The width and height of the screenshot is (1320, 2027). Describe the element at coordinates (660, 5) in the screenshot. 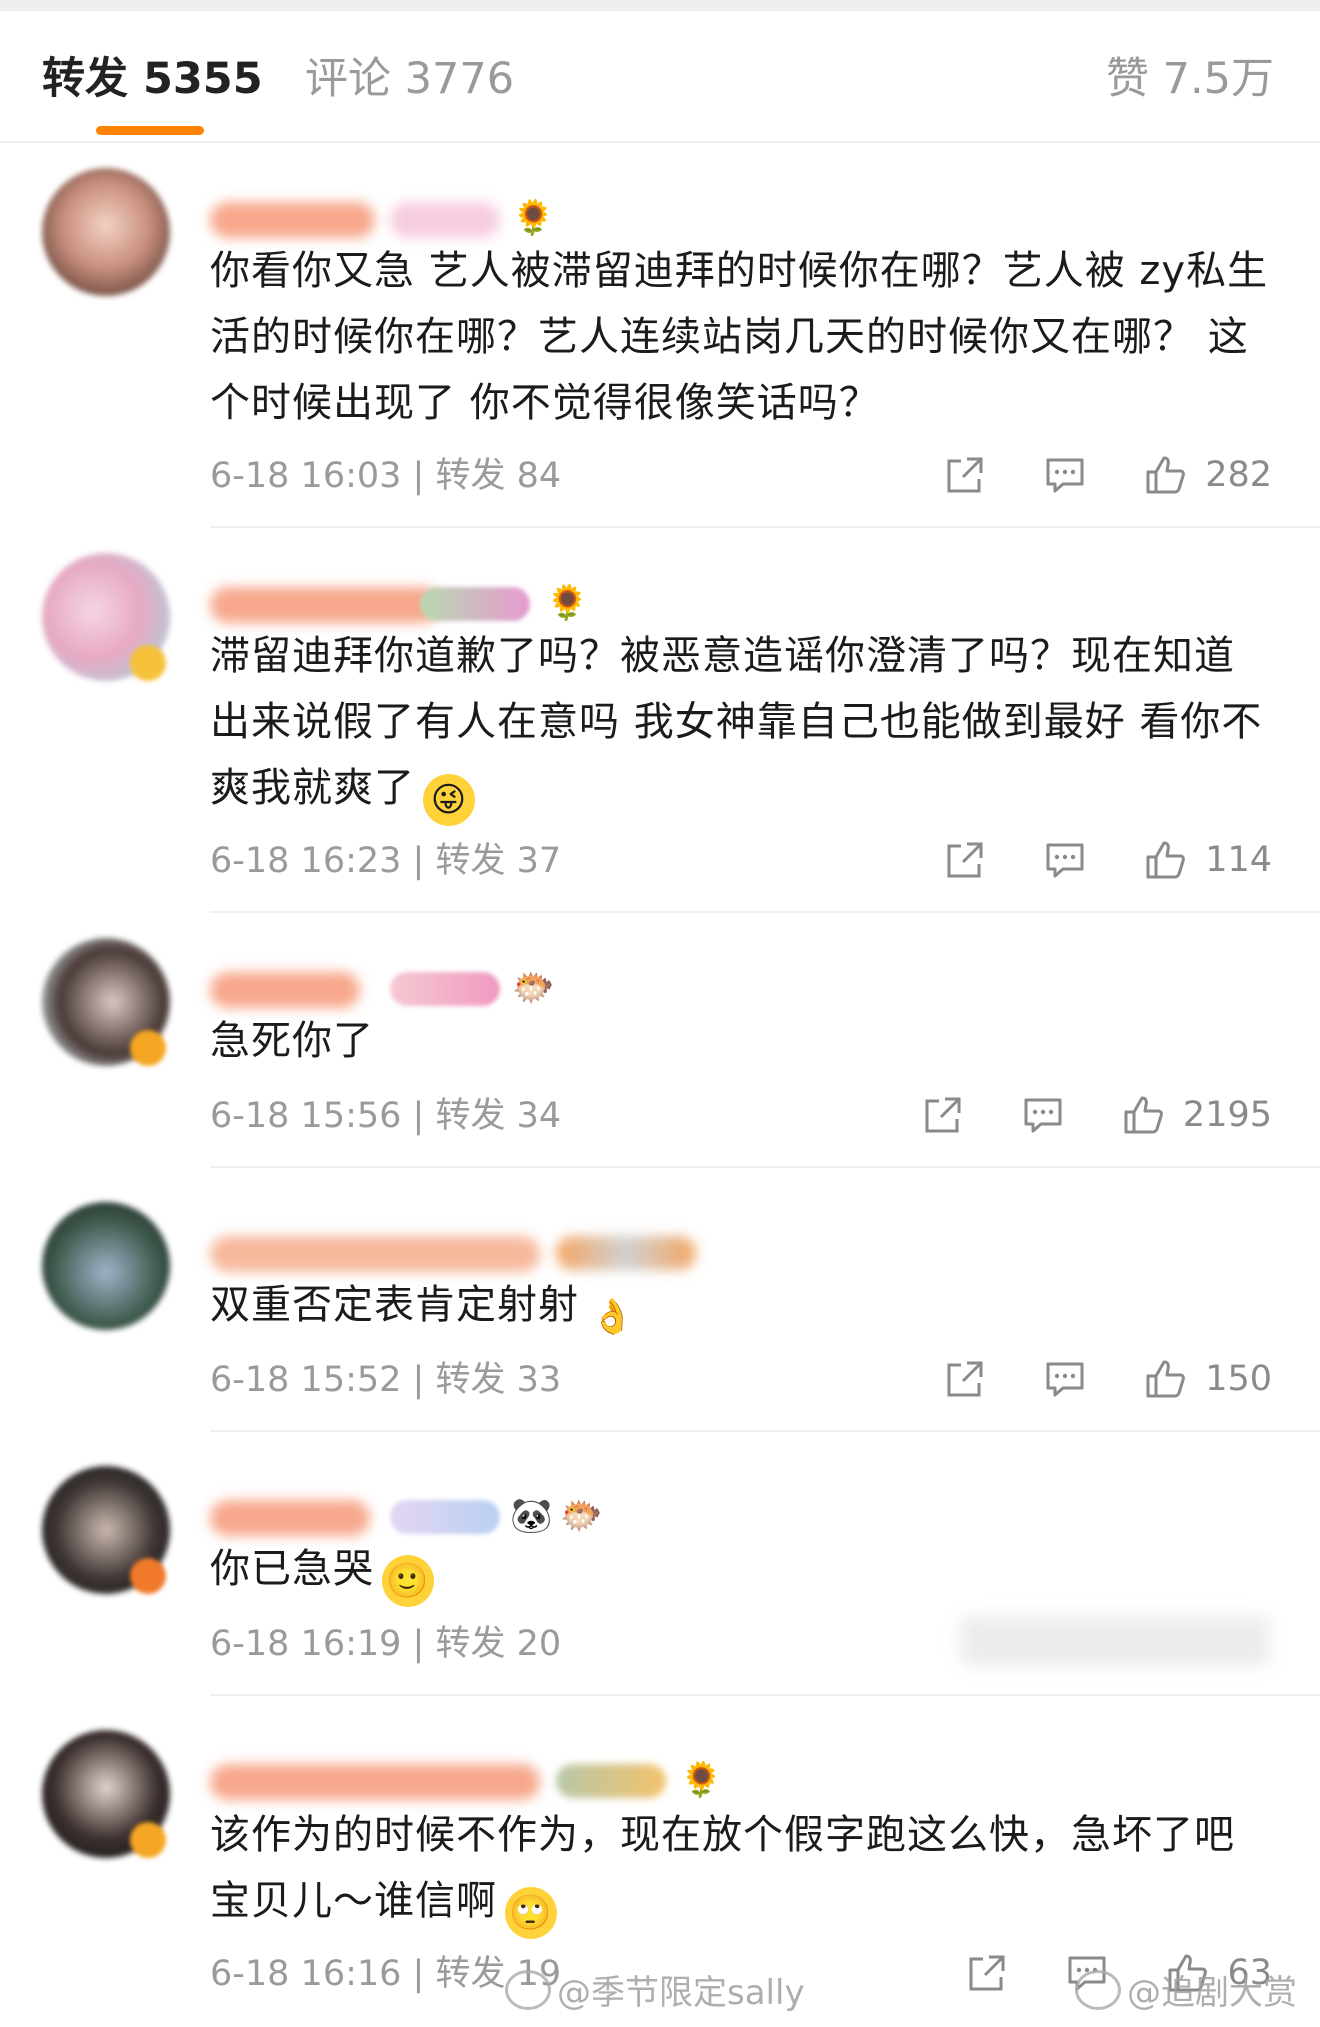

I see `top-strip` at that location.